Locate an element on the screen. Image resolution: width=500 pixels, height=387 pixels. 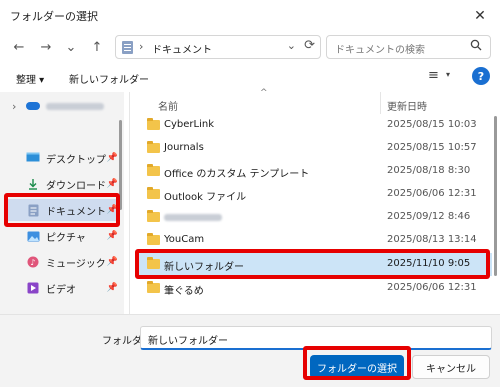
sidebar-item-label: ビデオ is located at coordinates (61, 290).